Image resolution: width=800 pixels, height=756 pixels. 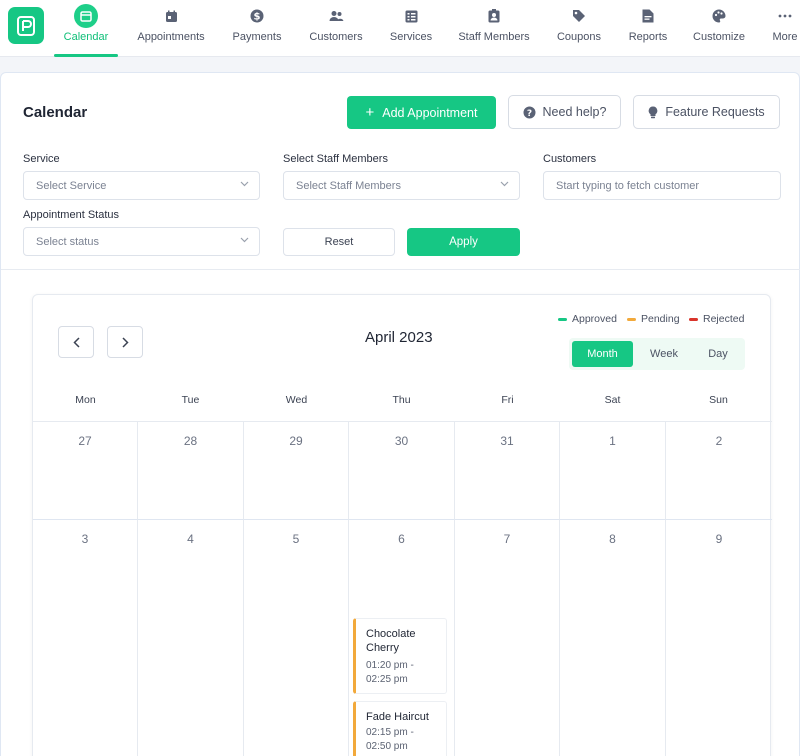 What do you see at coordinates (719, 471) in the screenshot?
I see `day-cell: 2` at bounding box center [719, 471].